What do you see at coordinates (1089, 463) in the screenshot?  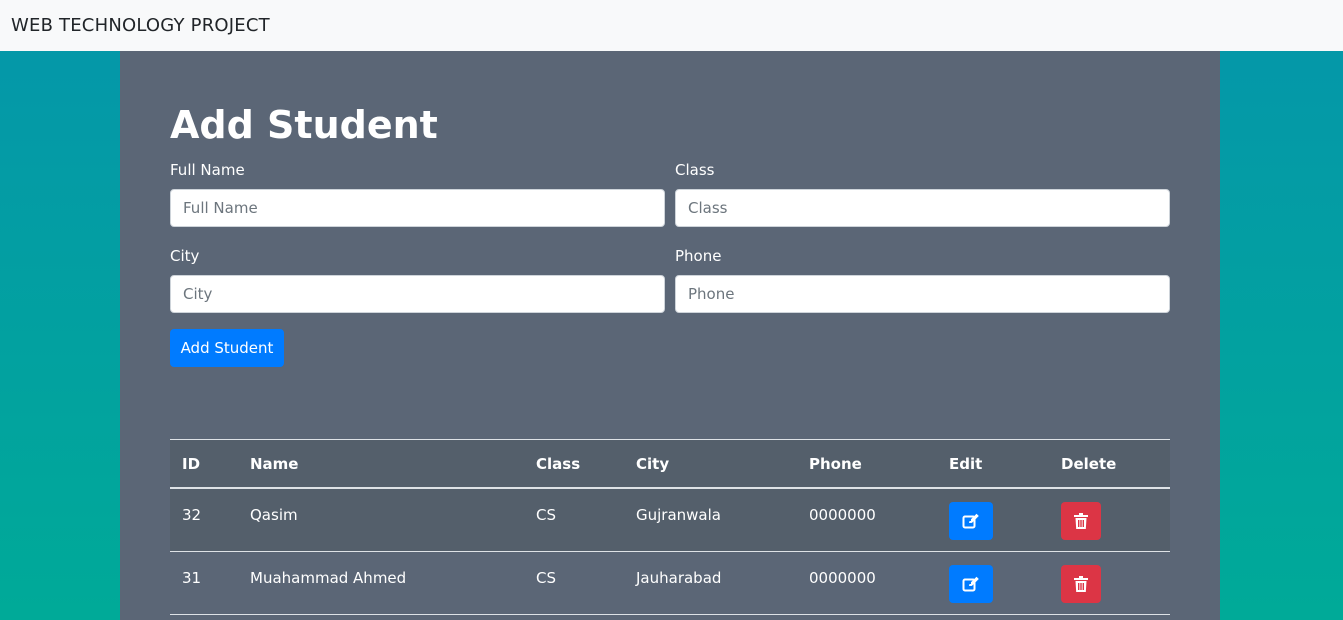 I see `header-delete: Delete` at bounding box center [1089, 463].